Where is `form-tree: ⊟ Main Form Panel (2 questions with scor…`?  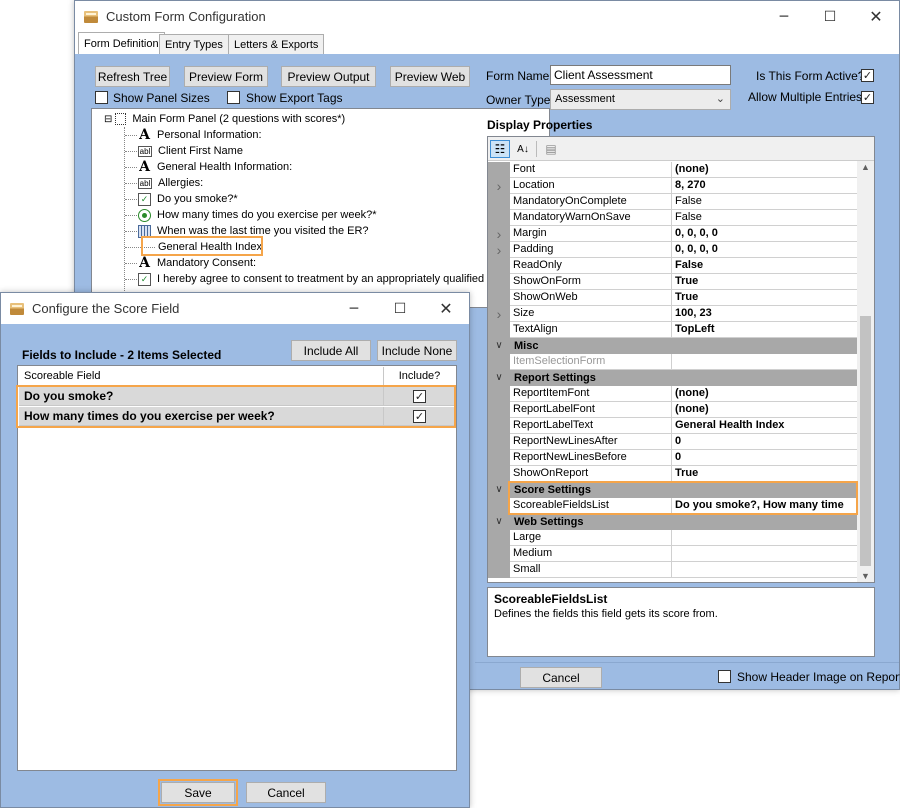 form-tree: ⊟ Main Form Panel (2 questions with scor… is located at coordinates (320, 208).